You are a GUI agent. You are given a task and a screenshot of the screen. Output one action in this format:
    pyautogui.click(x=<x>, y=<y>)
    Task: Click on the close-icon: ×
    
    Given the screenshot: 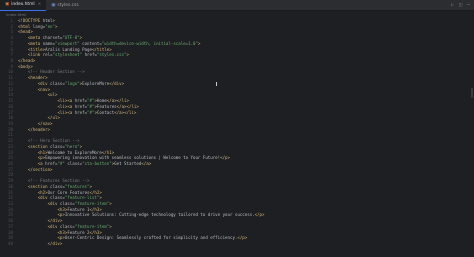 What is the action you would take?
    pyautogui.click(x=40, y=4)
    